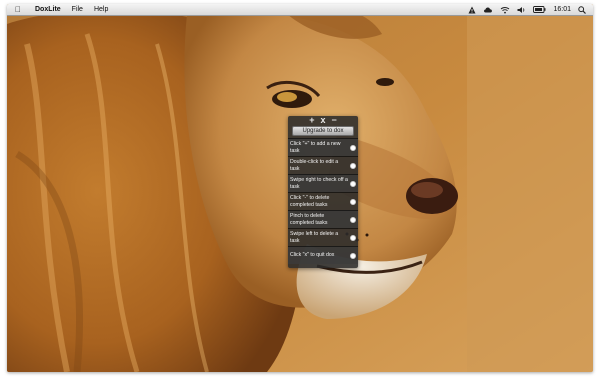 This screenshot has height=377, width=600. Describe the element at coordinates (472, 10) in the screenshot. I see `alert-icon` at that location.